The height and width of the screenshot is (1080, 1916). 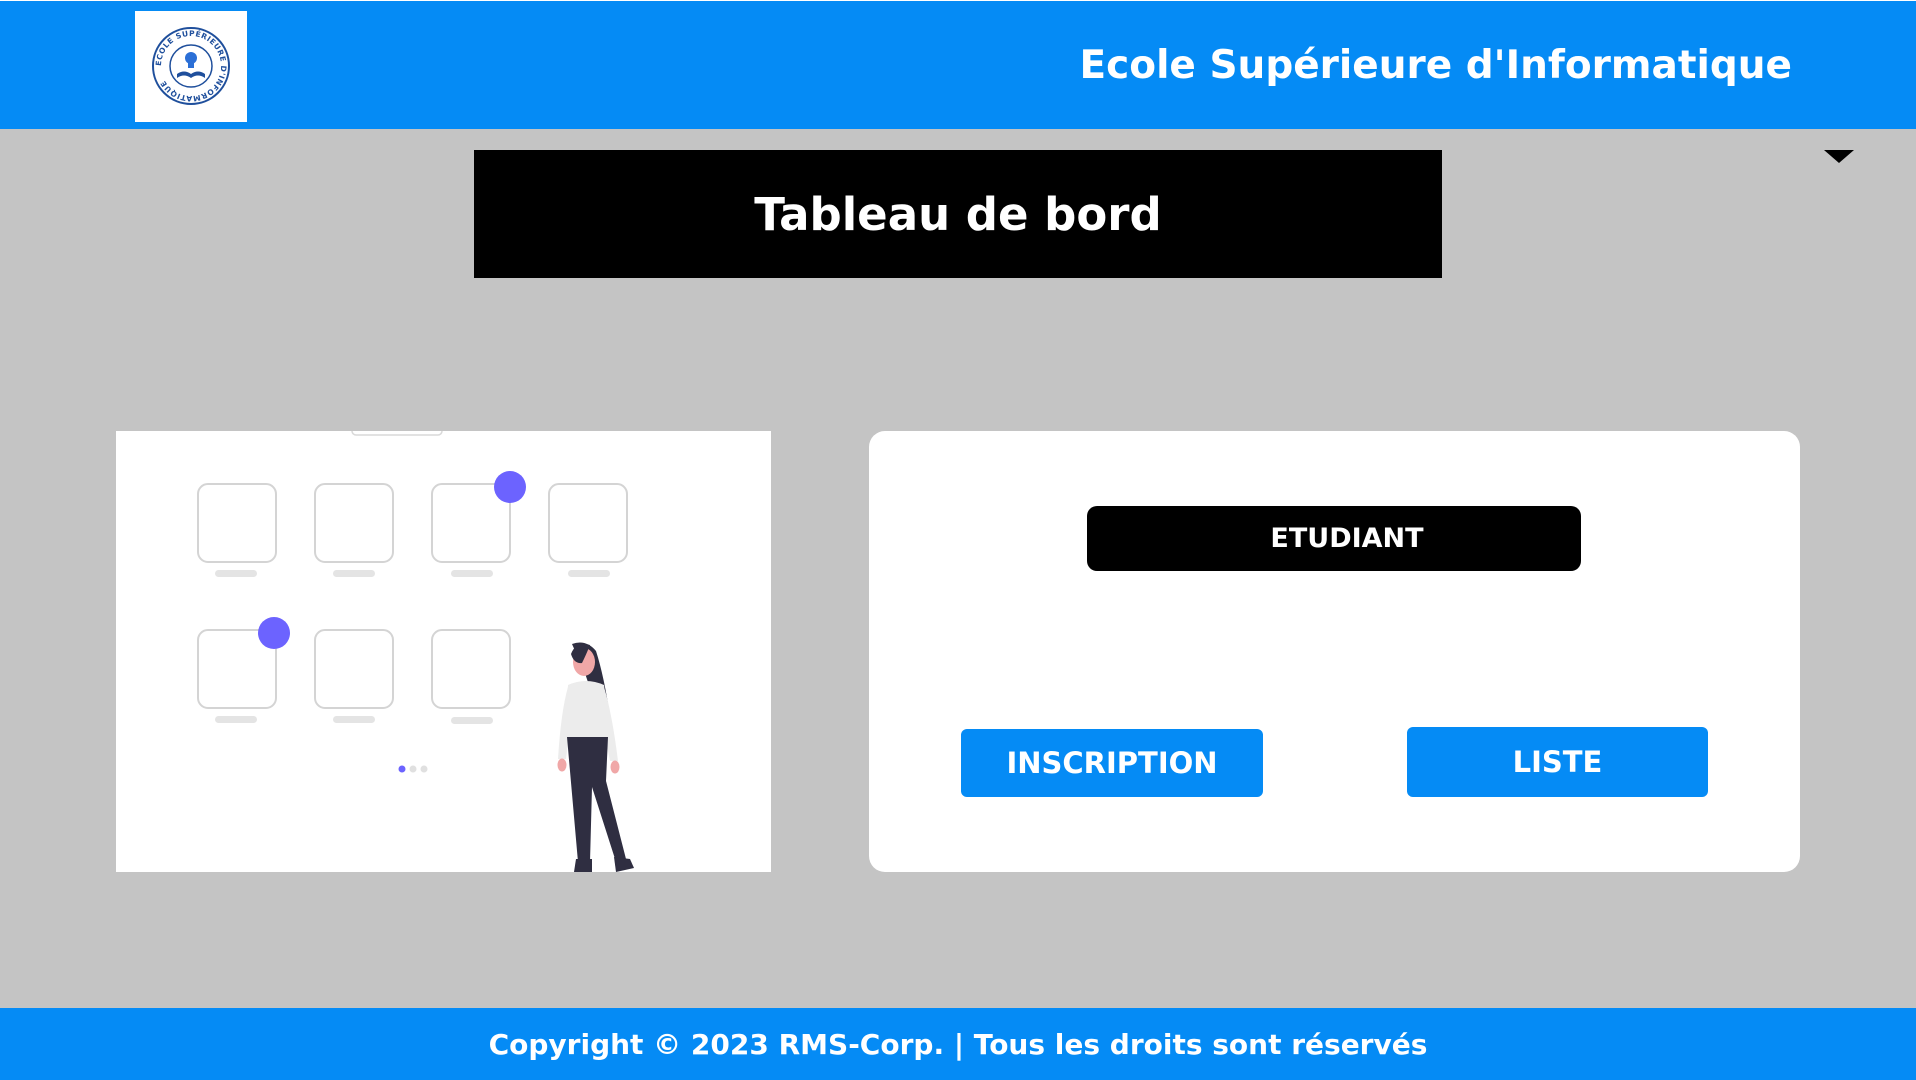 What do you see at coordinates (1839, 156) in the screenshot?
I see `caret-down-icon` at bounding box center [1839, 156].